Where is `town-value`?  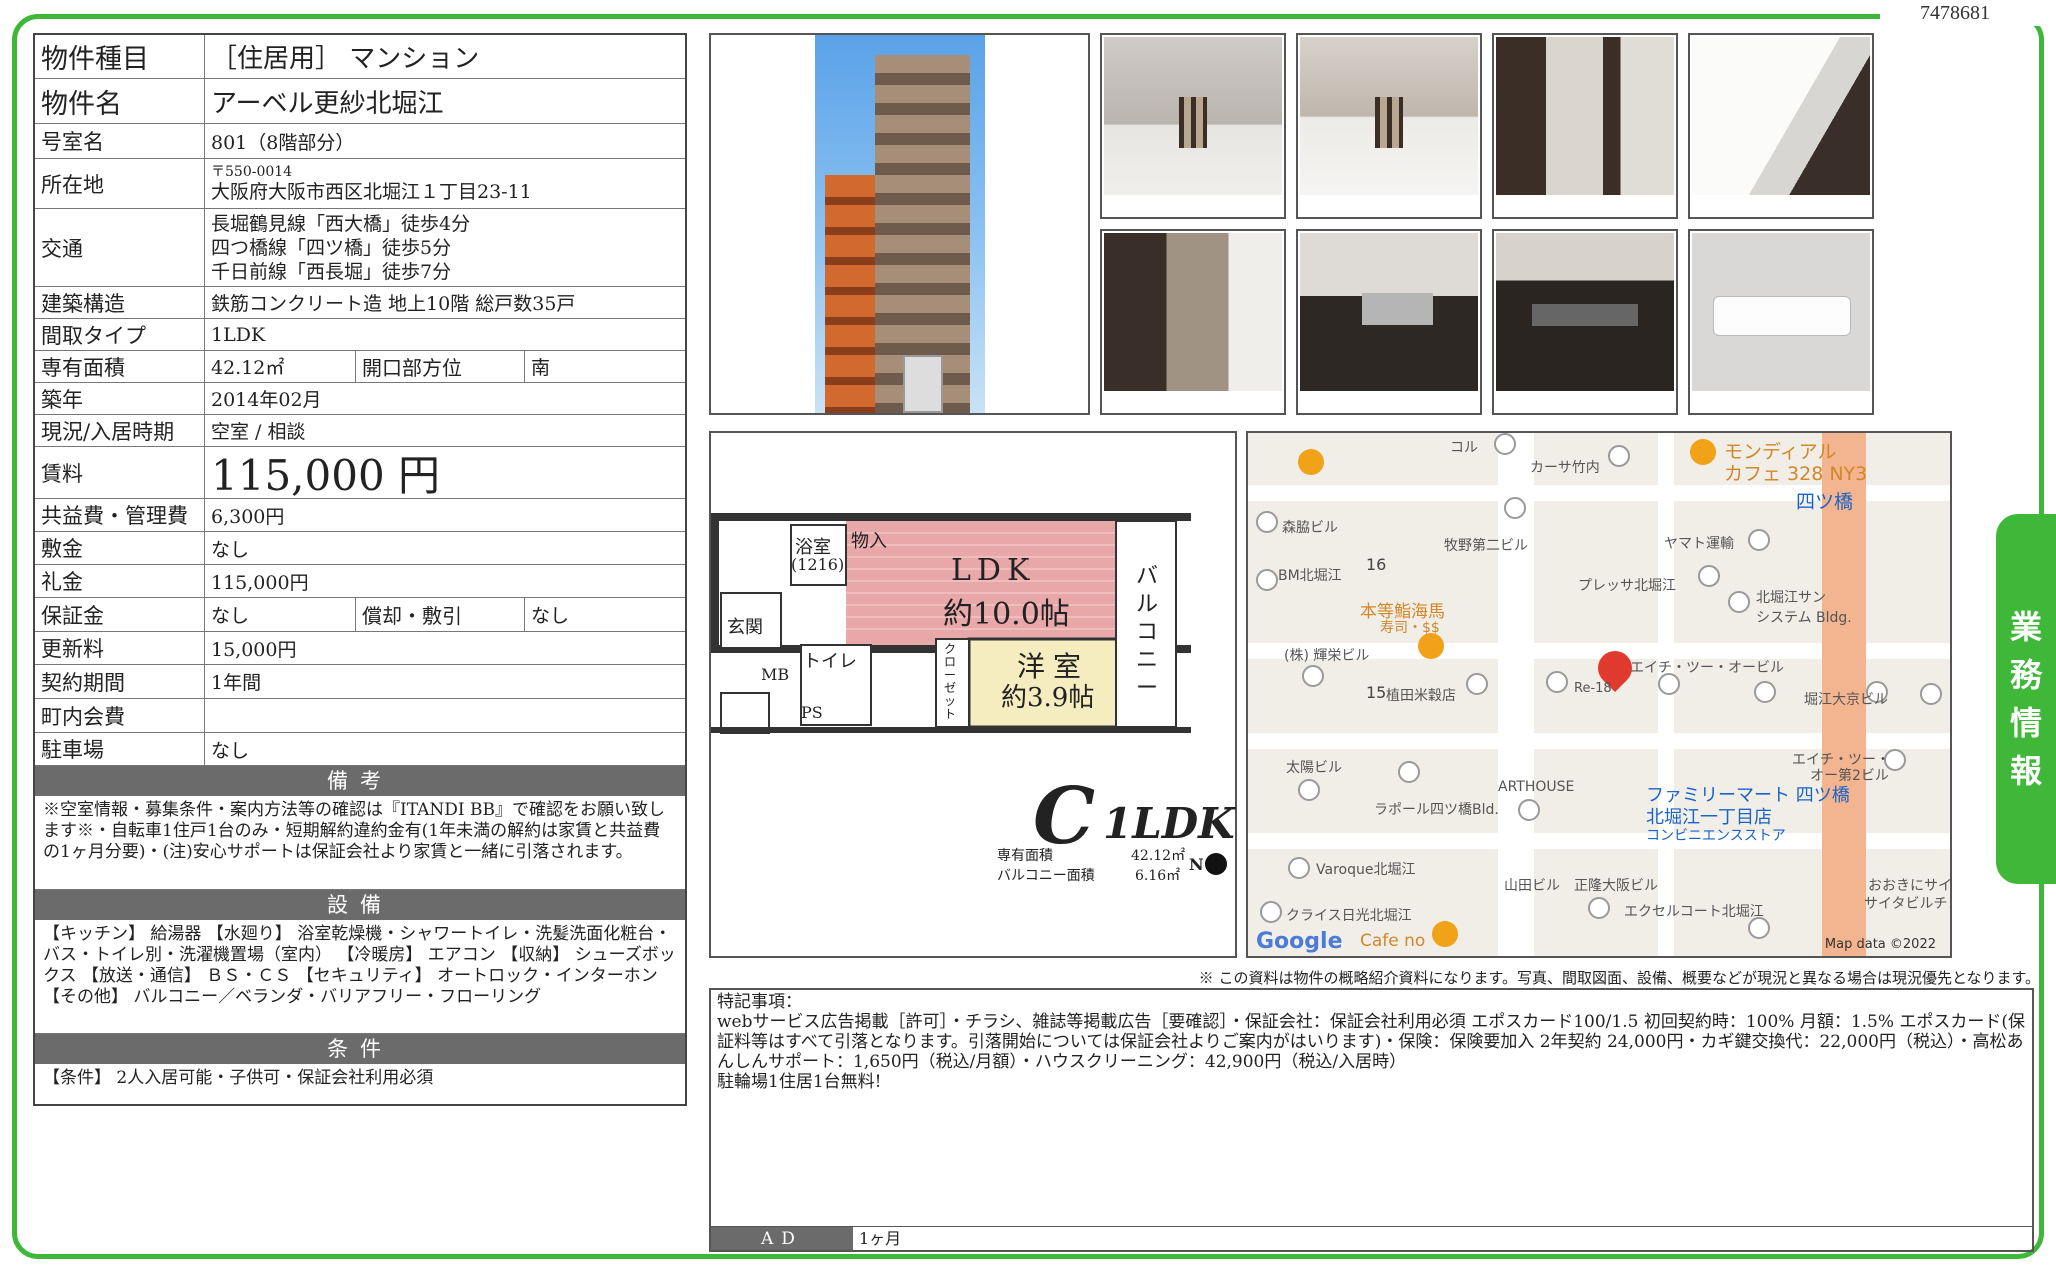
town-value is located at coordinates (445, 715).